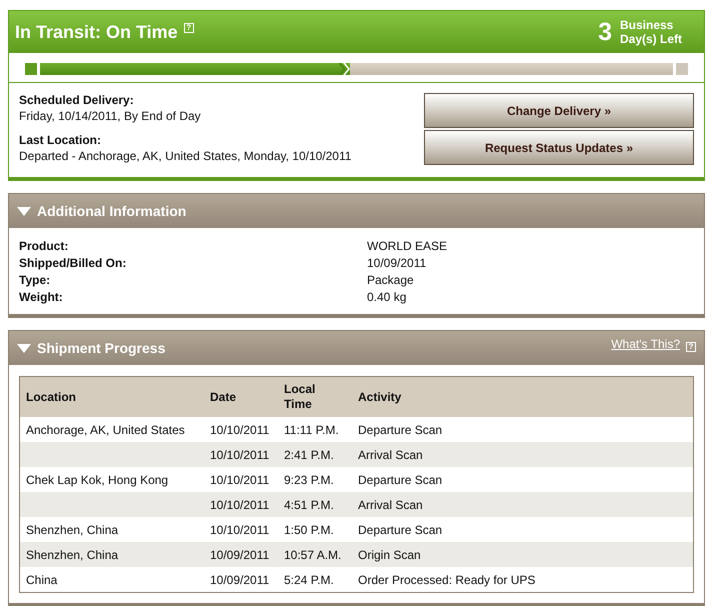 Image resolution: width=713 pixels, height=606 pixels. I want to click on days-label: Business Day(s) Left, so click(652, 32).